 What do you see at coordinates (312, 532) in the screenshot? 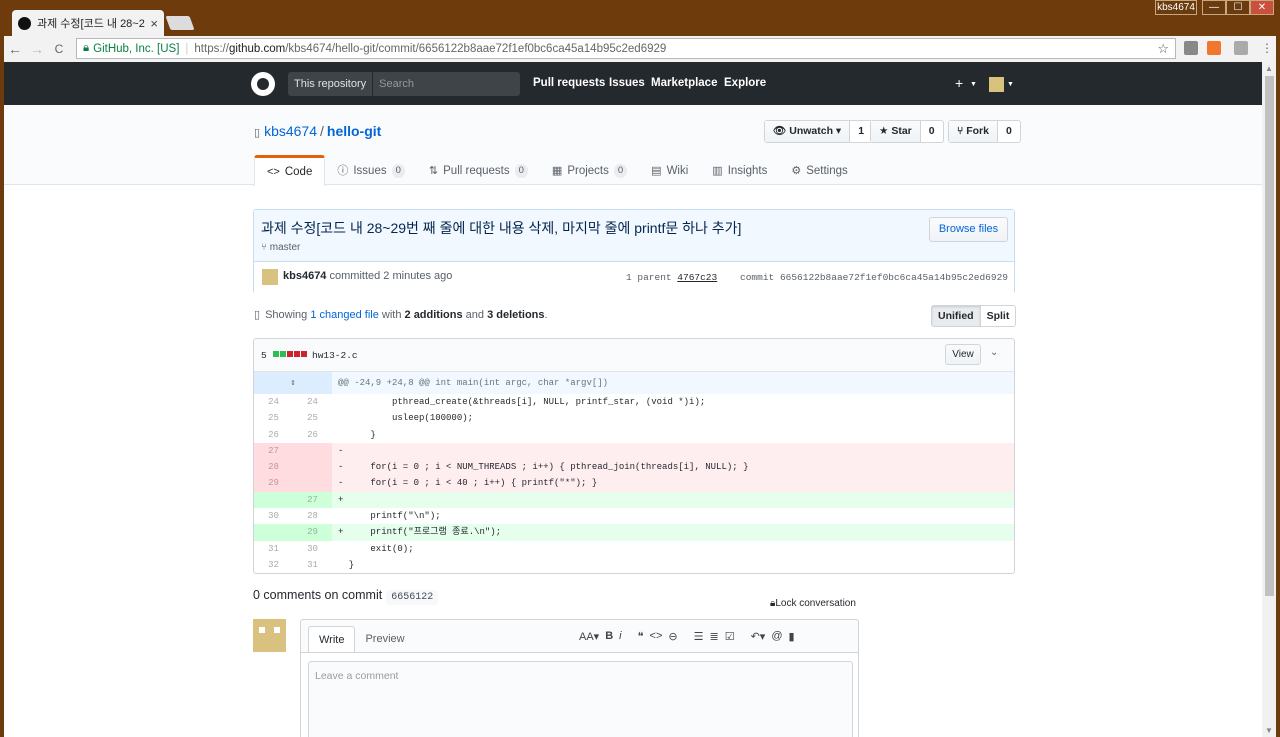
I see `new-line-number: 29` at bounding box center [312, 532].